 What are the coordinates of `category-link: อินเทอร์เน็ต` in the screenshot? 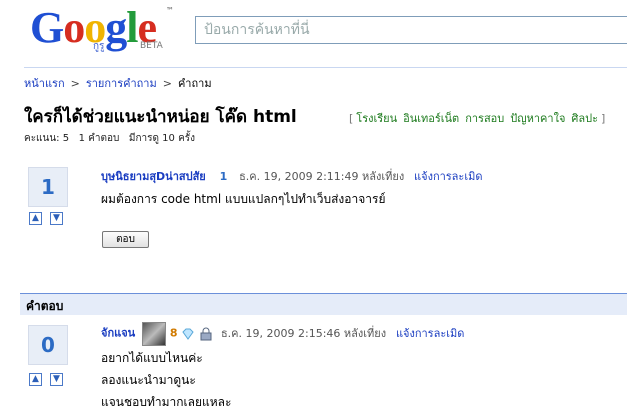 It's located at (431, 118).